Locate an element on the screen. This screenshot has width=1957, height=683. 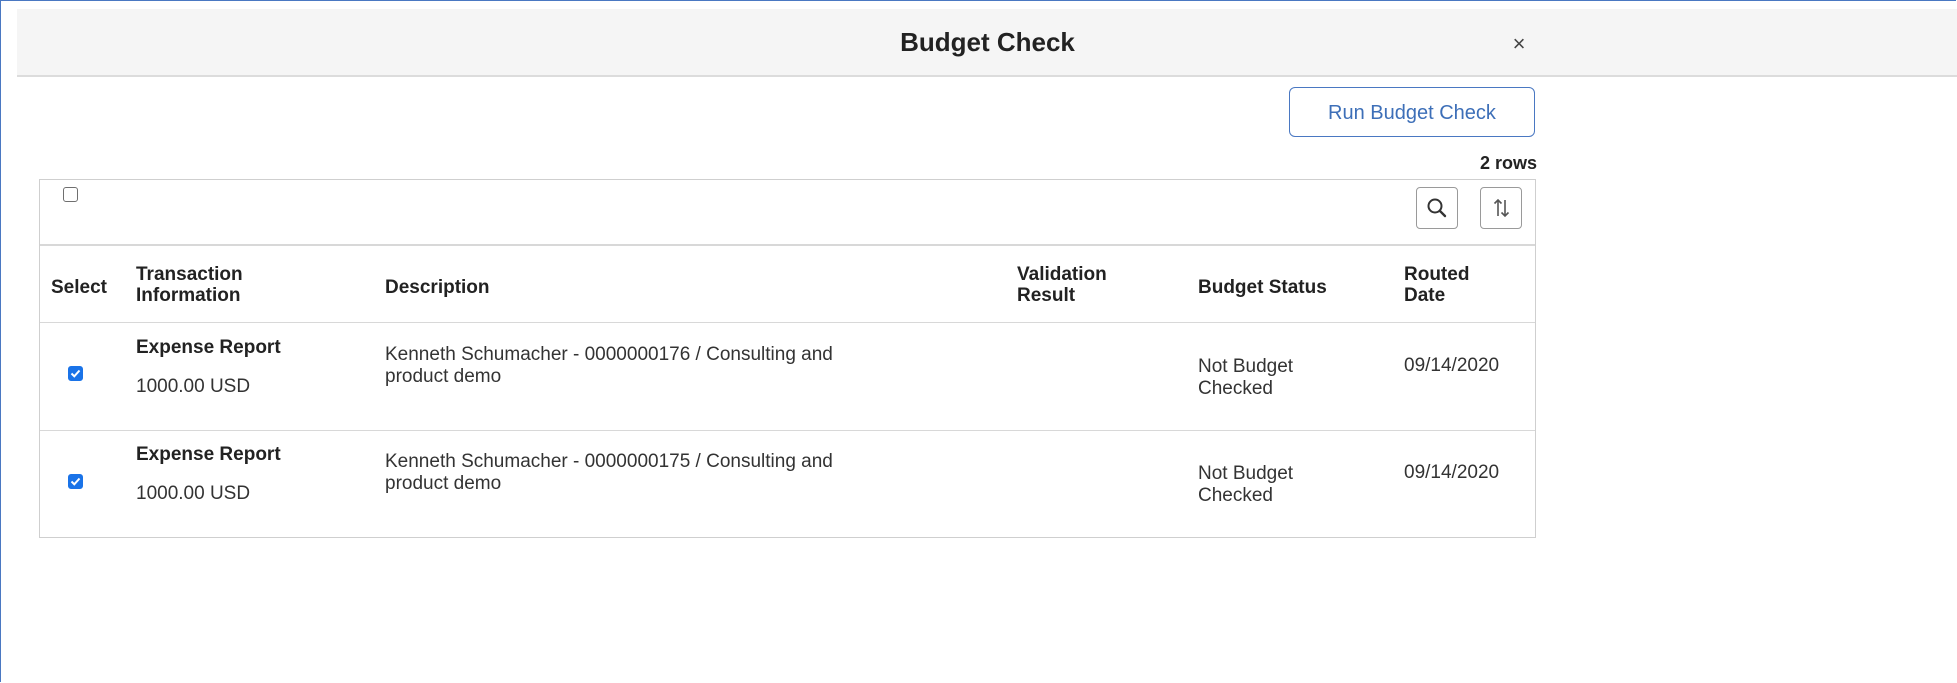
dialog-title: Budget Check is located at coordinates (987, 42).